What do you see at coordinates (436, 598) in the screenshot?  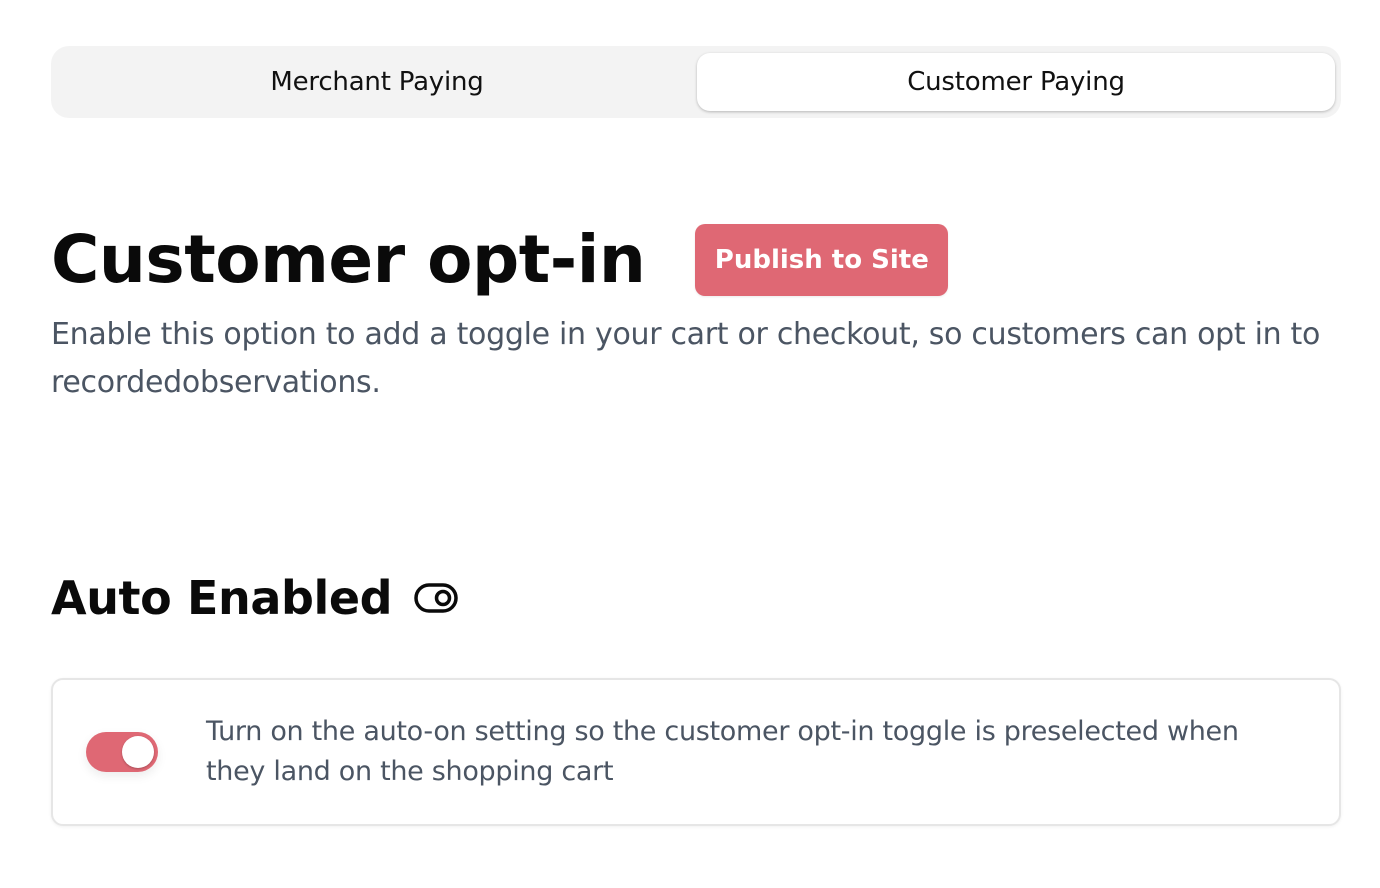 I see `toggle-icon` at bounding box center [436, 598].